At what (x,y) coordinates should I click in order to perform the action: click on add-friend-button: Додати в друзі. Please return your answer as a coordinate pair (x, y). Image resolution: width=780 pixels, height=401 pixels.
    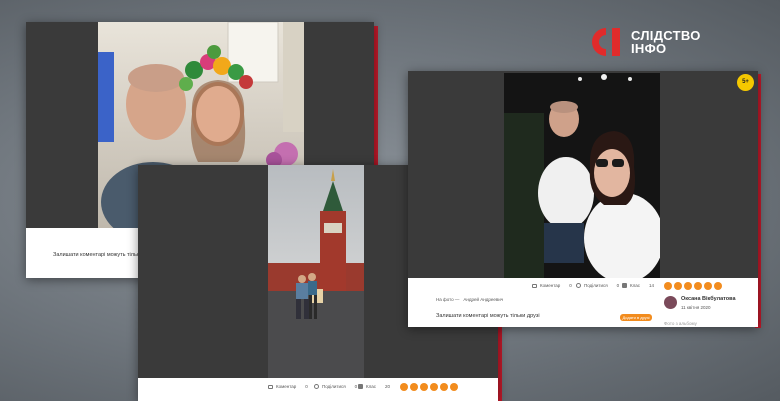
    Looking at the image, I should click on (636, 317).